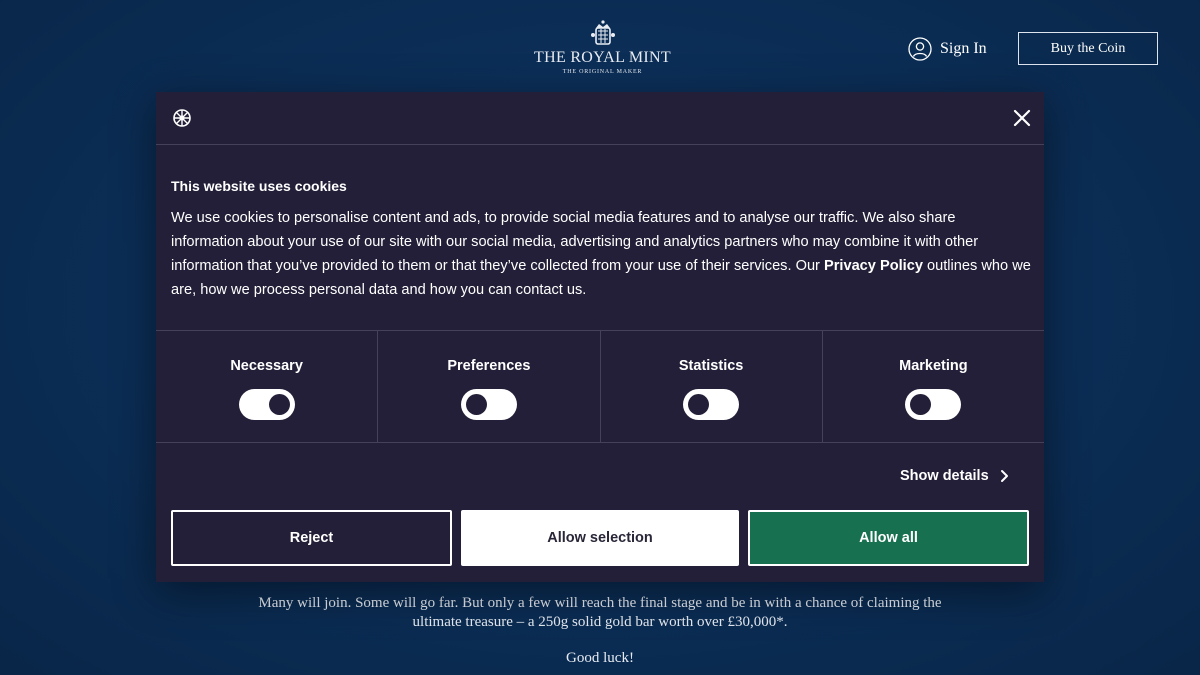 This screenshot has width=1200, height=675. What do you see at coordinates (600, 538) in the screenshot?
I see `allow-selection-button: Allow selection` at bounding box center [600, 538].